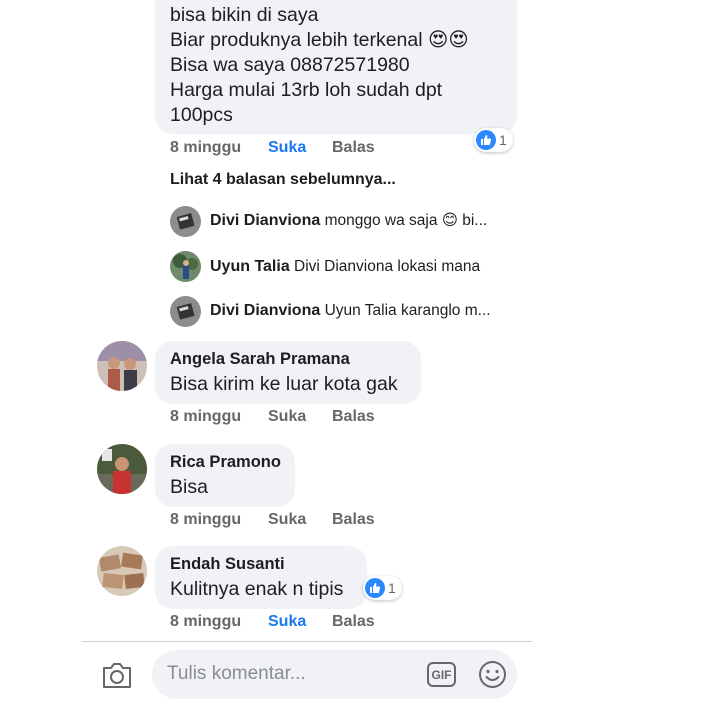 This screenshot has width=701, height=701. What do you see at coordinates (225, 475) in the screenshot?
I see `comment-bubble: Rica Pramono Bisa` at bounding box center [225, 475].